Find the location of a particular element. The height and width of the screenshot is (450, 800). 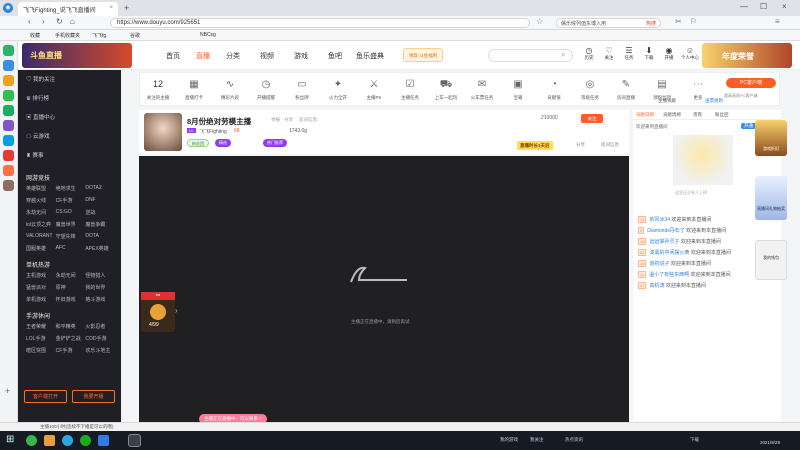

back-icon: ‹ is located at coordinates (29, 21).